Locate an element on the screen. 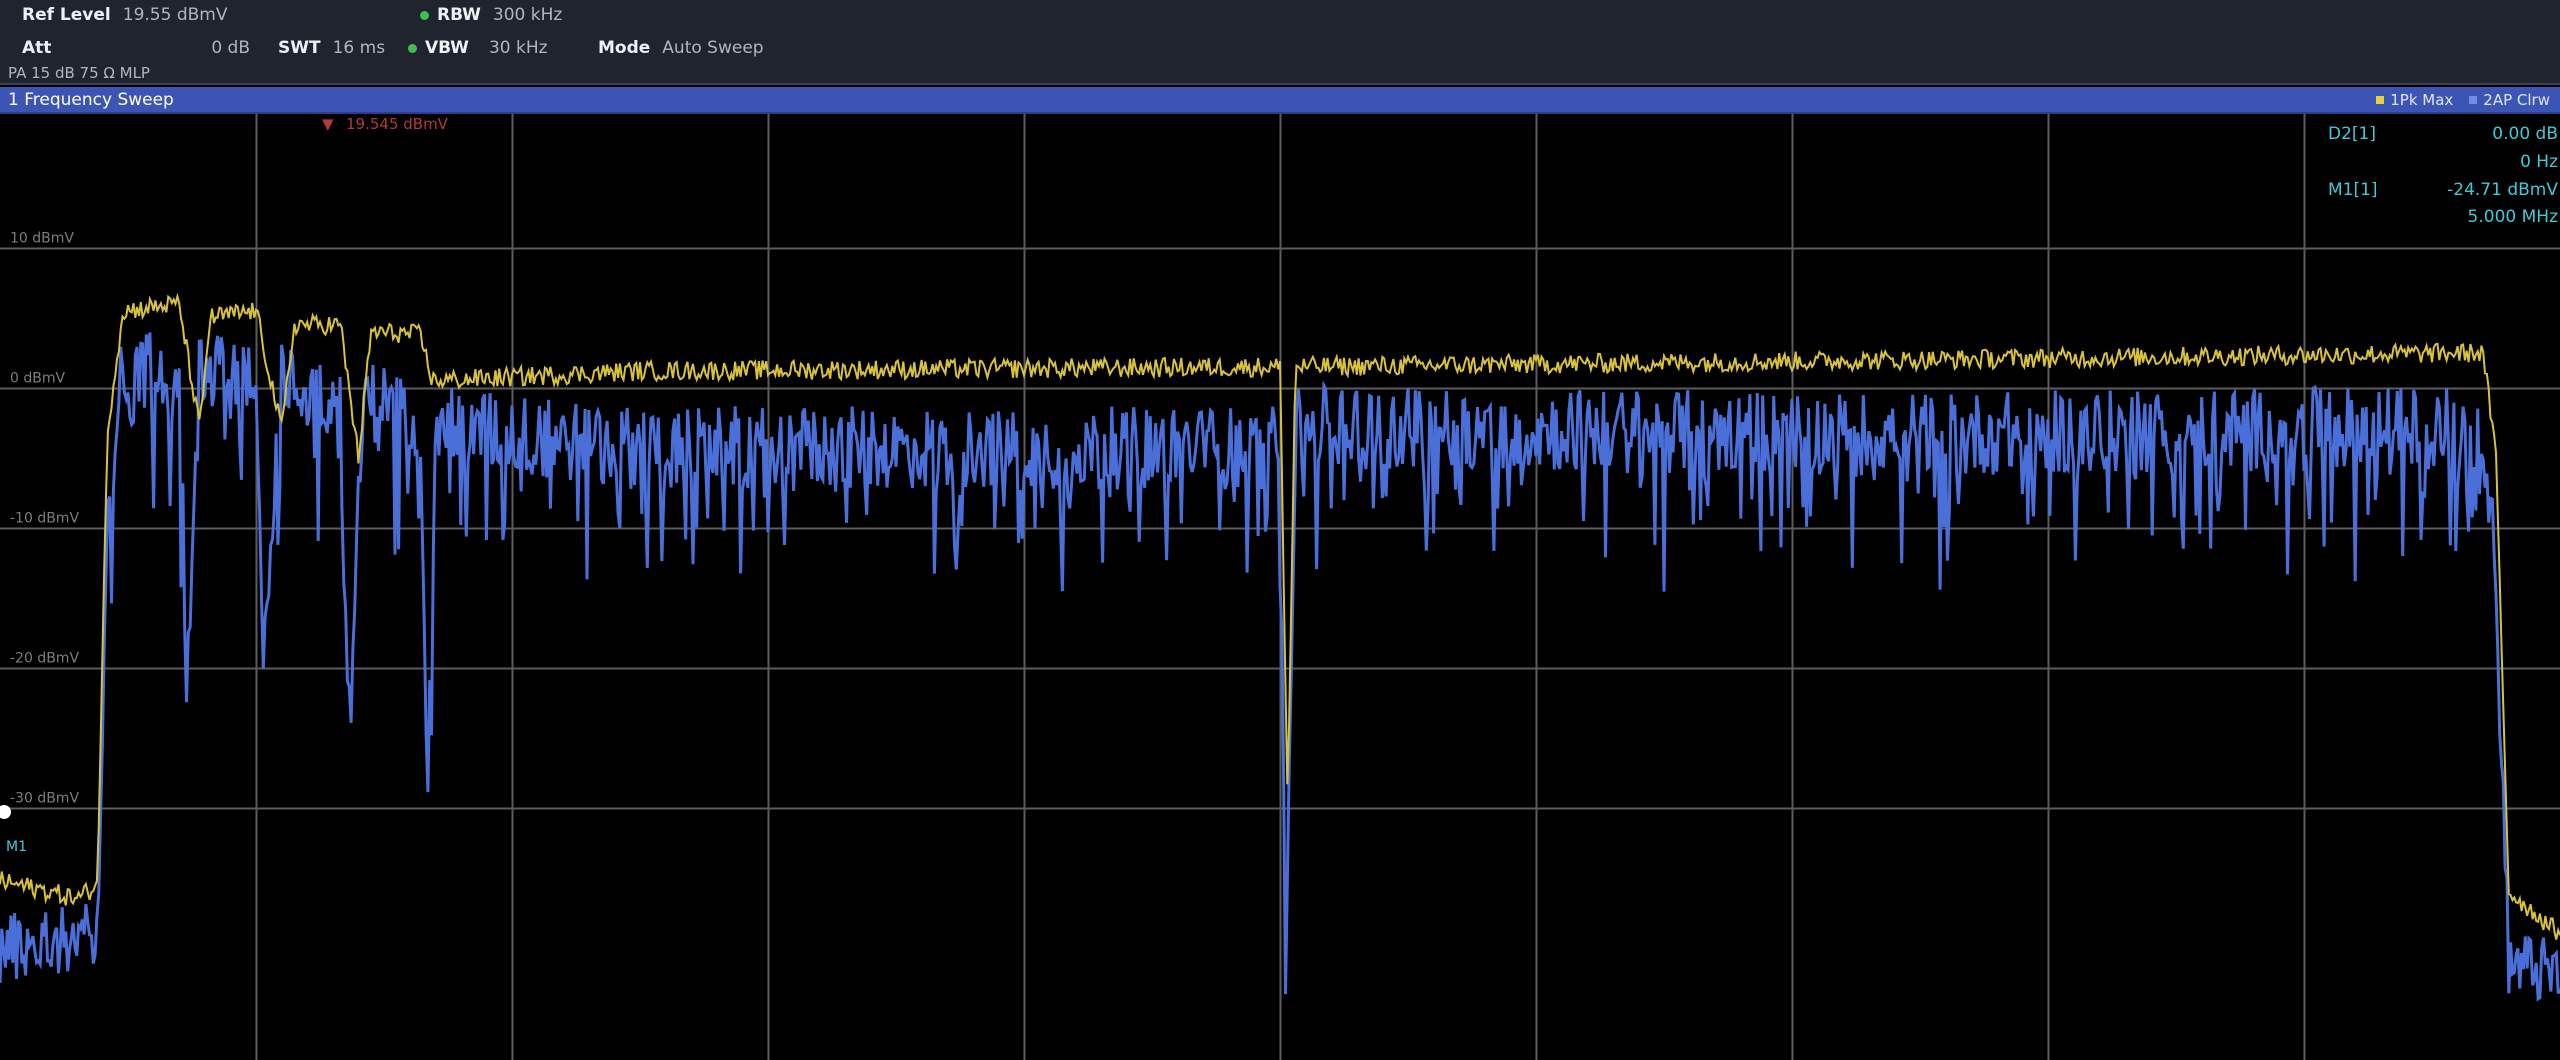  trace2-legend-item: 2AP Clrw is located at coordinates (2509, 100).